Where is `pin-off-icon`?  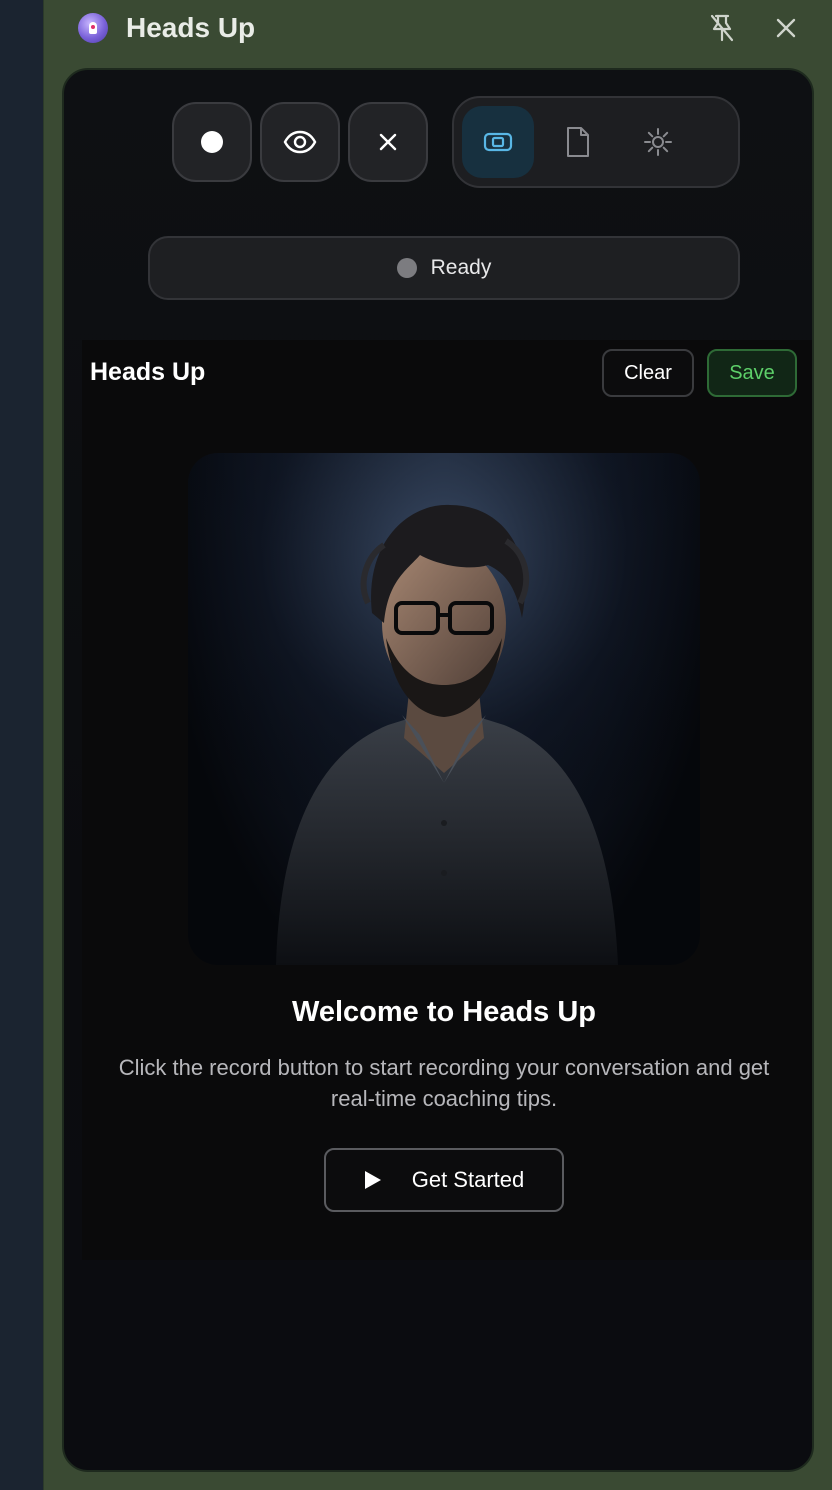
pin-off-icon is located at coordinates (722, 28).